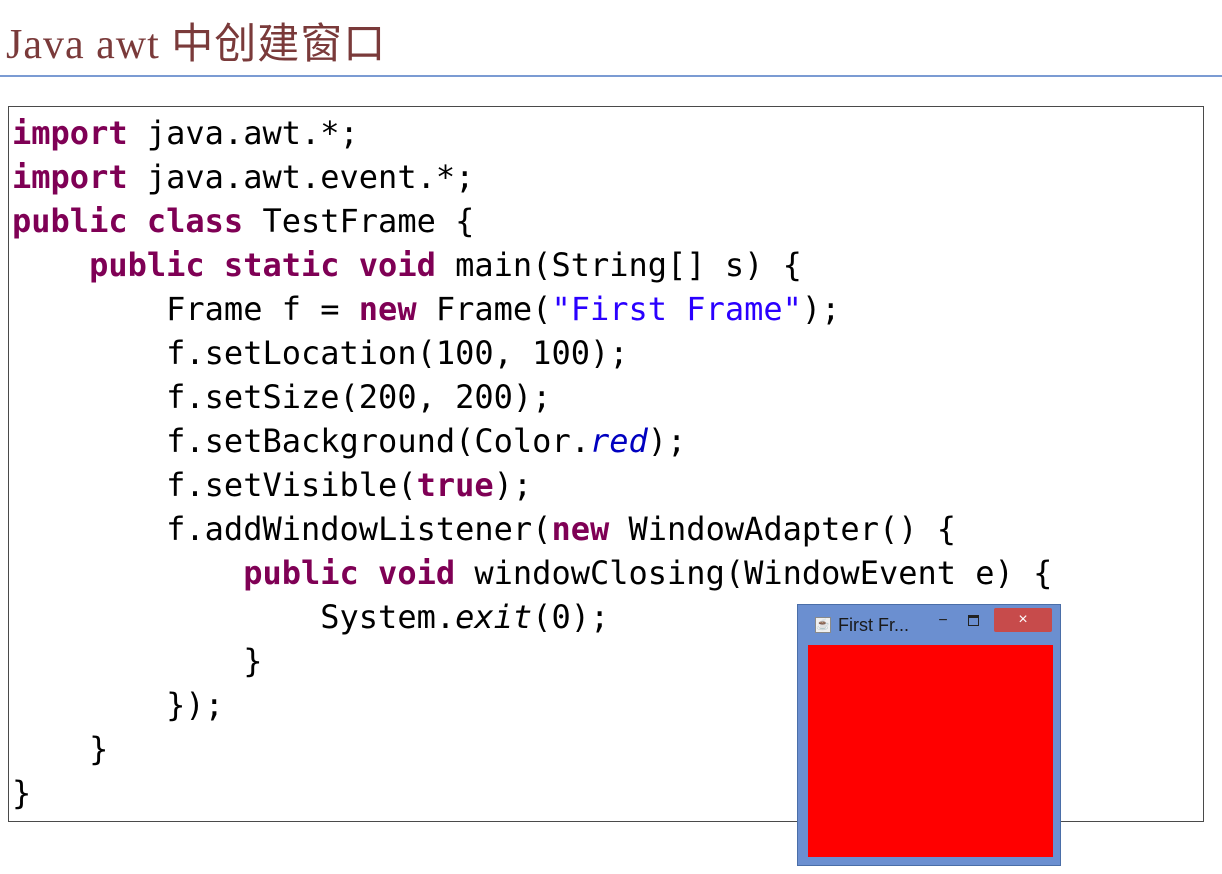 The image size is (1222, 874). What do you see at coordinates (484, 309) in the screenshot?
I see `code-text: Frame(` at bounding box center [484, 309].